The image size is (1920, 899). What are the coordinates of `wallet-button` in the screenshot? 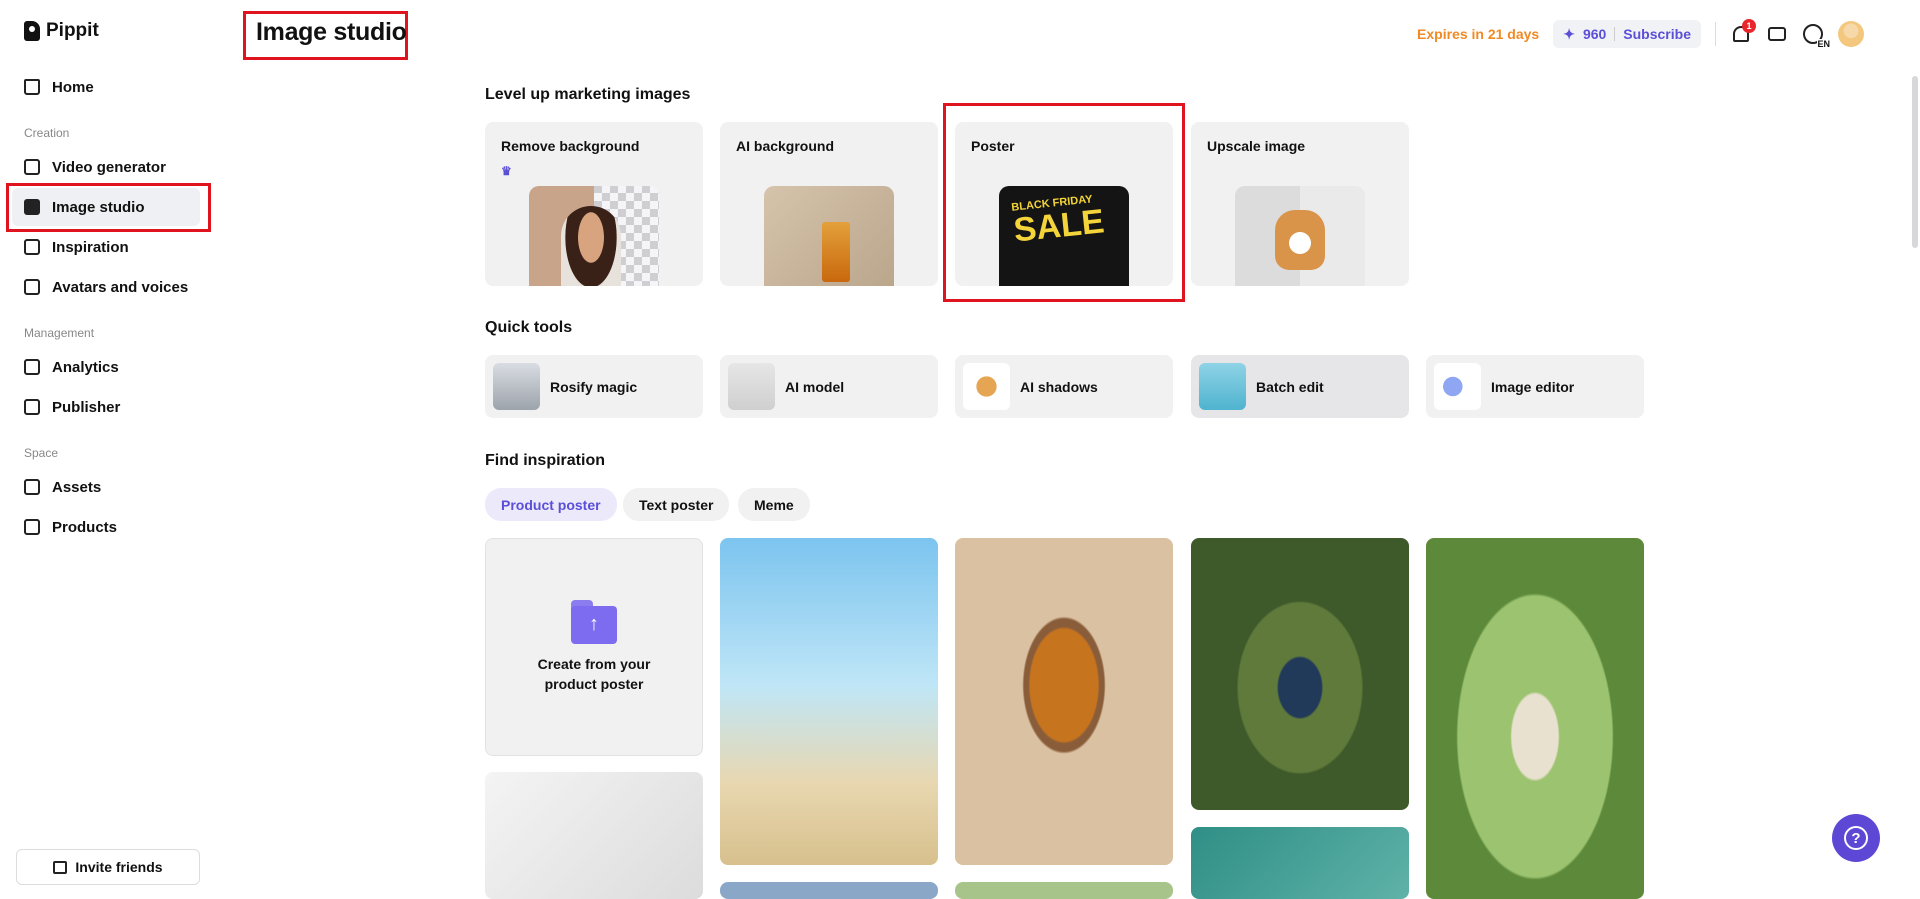 It's located at (1777, 34).